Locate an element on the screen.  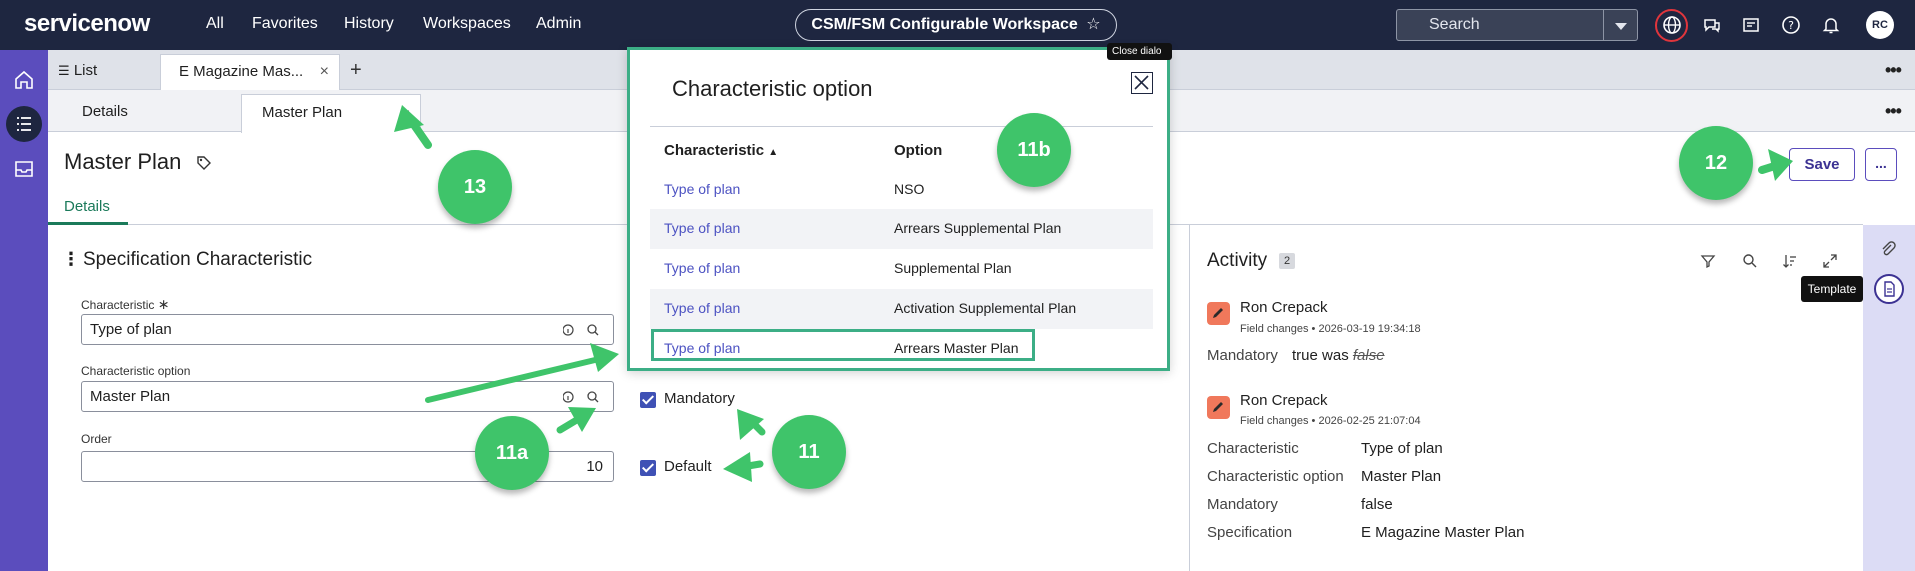
callout-11b: 11b is located at coordinates (1034, 150).